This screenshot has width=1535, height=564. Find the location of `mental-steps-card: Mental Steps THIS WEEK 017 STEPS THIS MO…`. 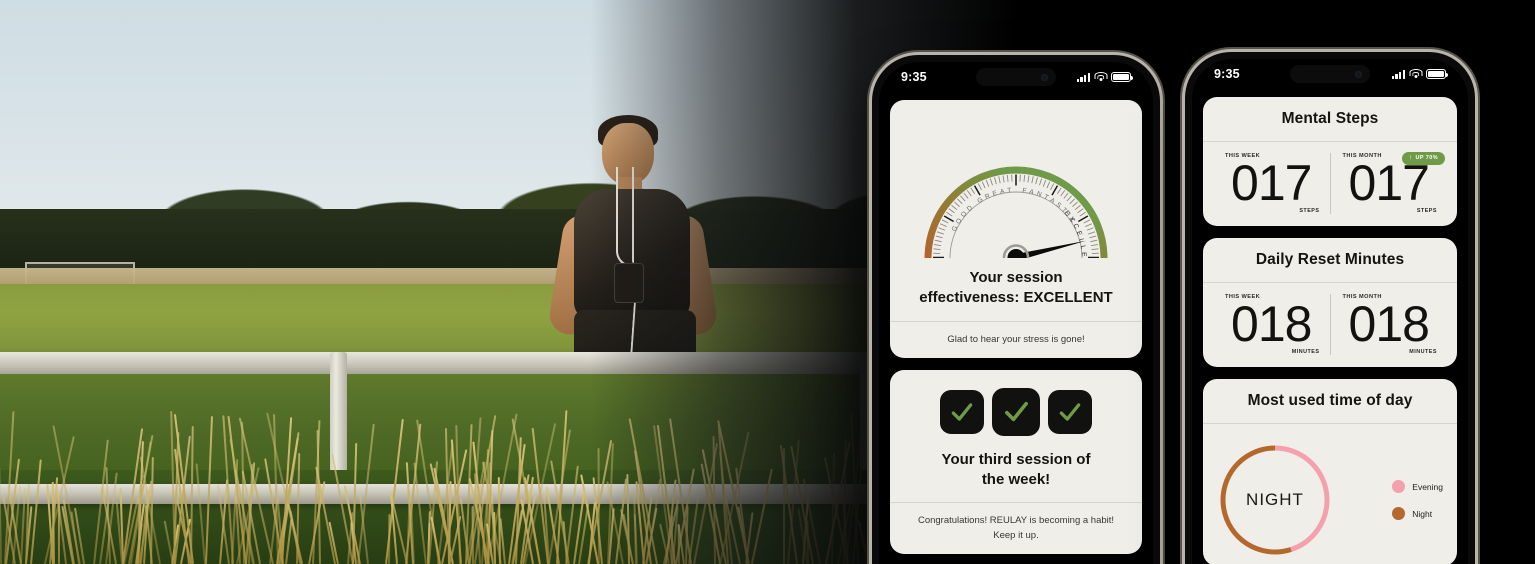

mental-steps-card: Mental Steps THIS WEEK 017 STEPS THIS MO… is located at coordinates (1330, 161).